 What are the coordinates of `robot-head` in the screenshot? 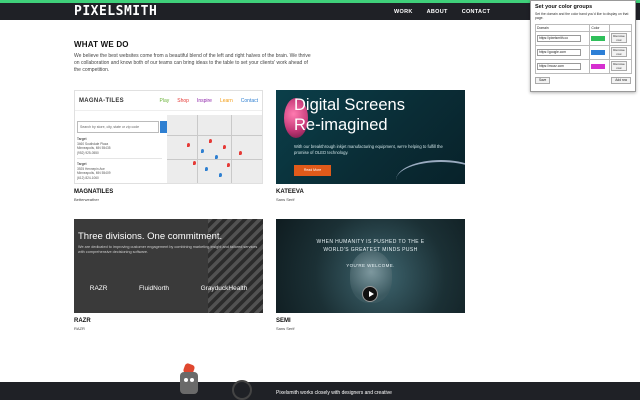 It's located at (189, 383).